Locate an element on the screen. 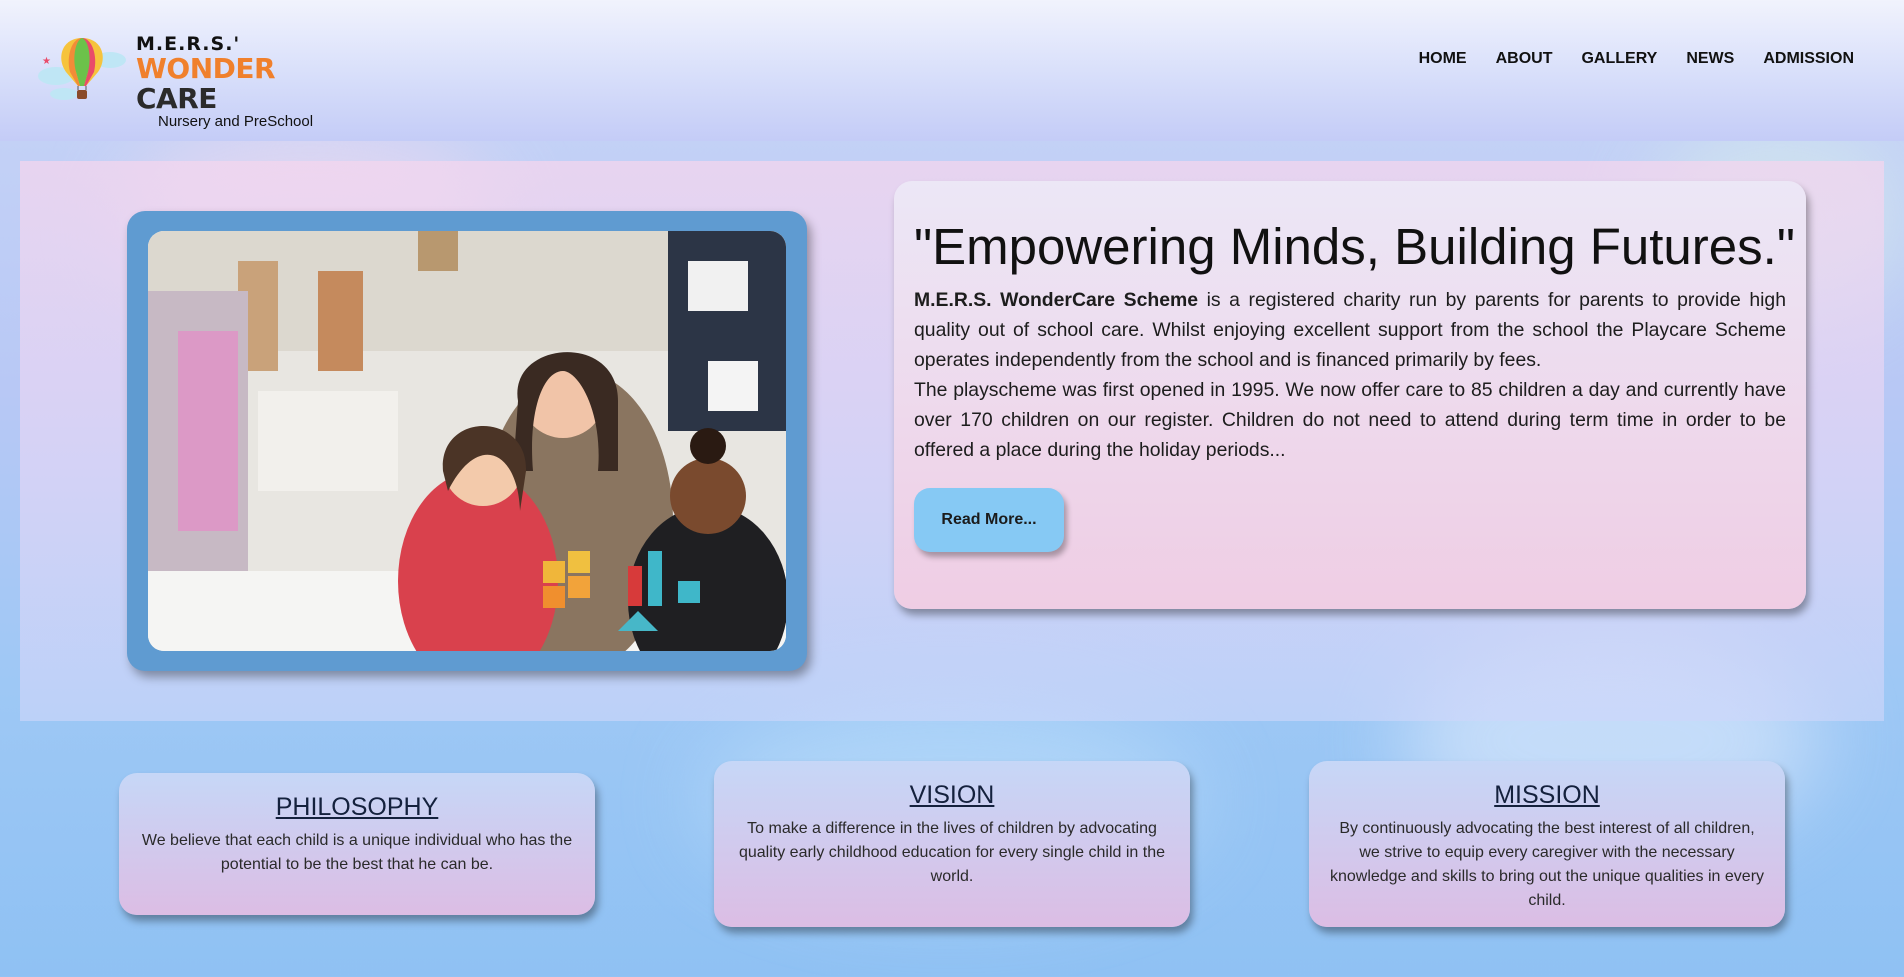  hero-photo is located at coordinates (467, 441).